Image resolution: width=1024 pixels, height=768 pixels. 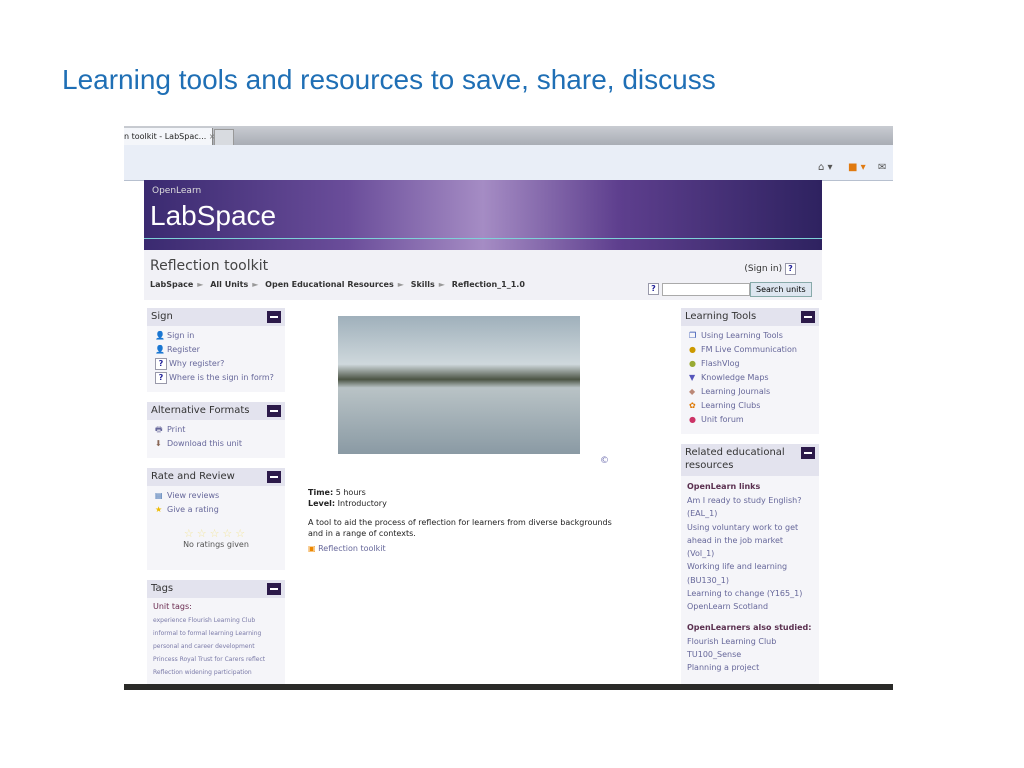 I want to click on breadcrumb-labspace: LabSpace, so click(x=171, y=284).